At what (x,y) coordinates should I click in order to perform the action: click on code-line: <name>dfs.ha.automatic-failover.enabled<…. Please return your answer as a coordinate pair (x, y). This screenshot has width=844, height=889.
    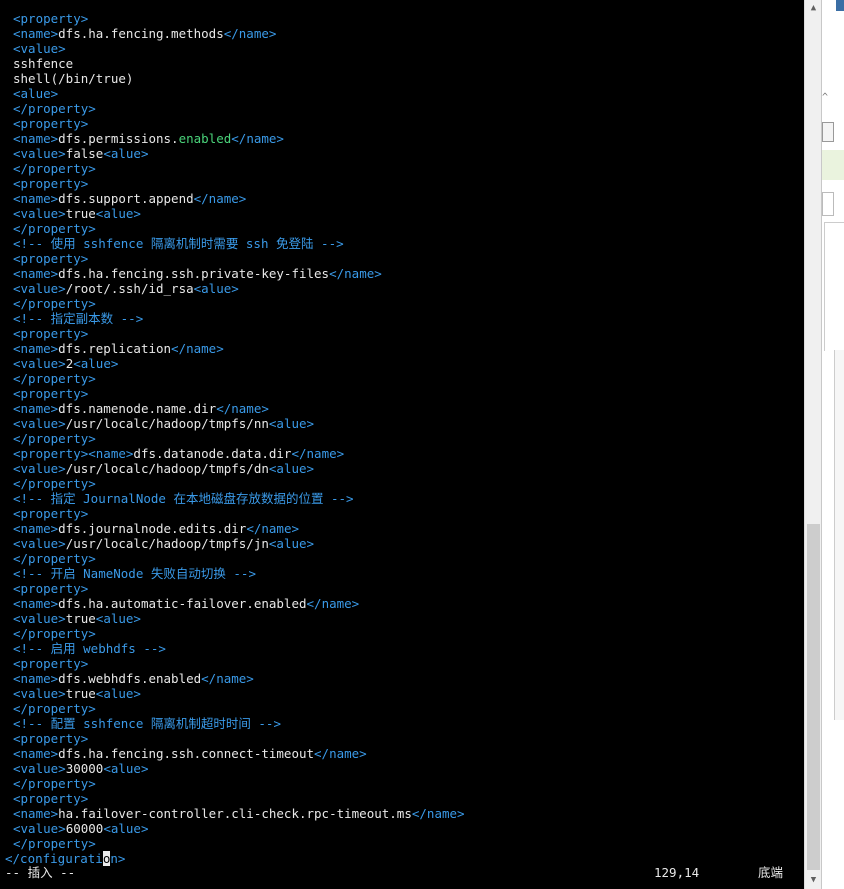
    Looking at the image, I should click on (402, 603).